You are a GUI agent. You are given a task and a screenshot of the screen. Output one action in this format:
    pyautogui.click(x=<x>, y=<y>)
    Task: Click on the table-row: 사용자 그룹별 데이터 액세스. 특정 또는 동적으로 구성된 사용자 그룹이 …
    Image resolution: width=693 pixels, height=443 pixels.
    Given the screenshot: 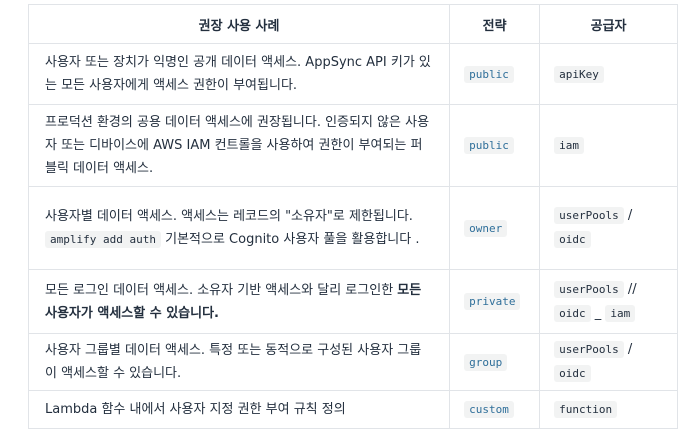 What is the action you would take?
    pyautogui.click(x=352, y=362)
    